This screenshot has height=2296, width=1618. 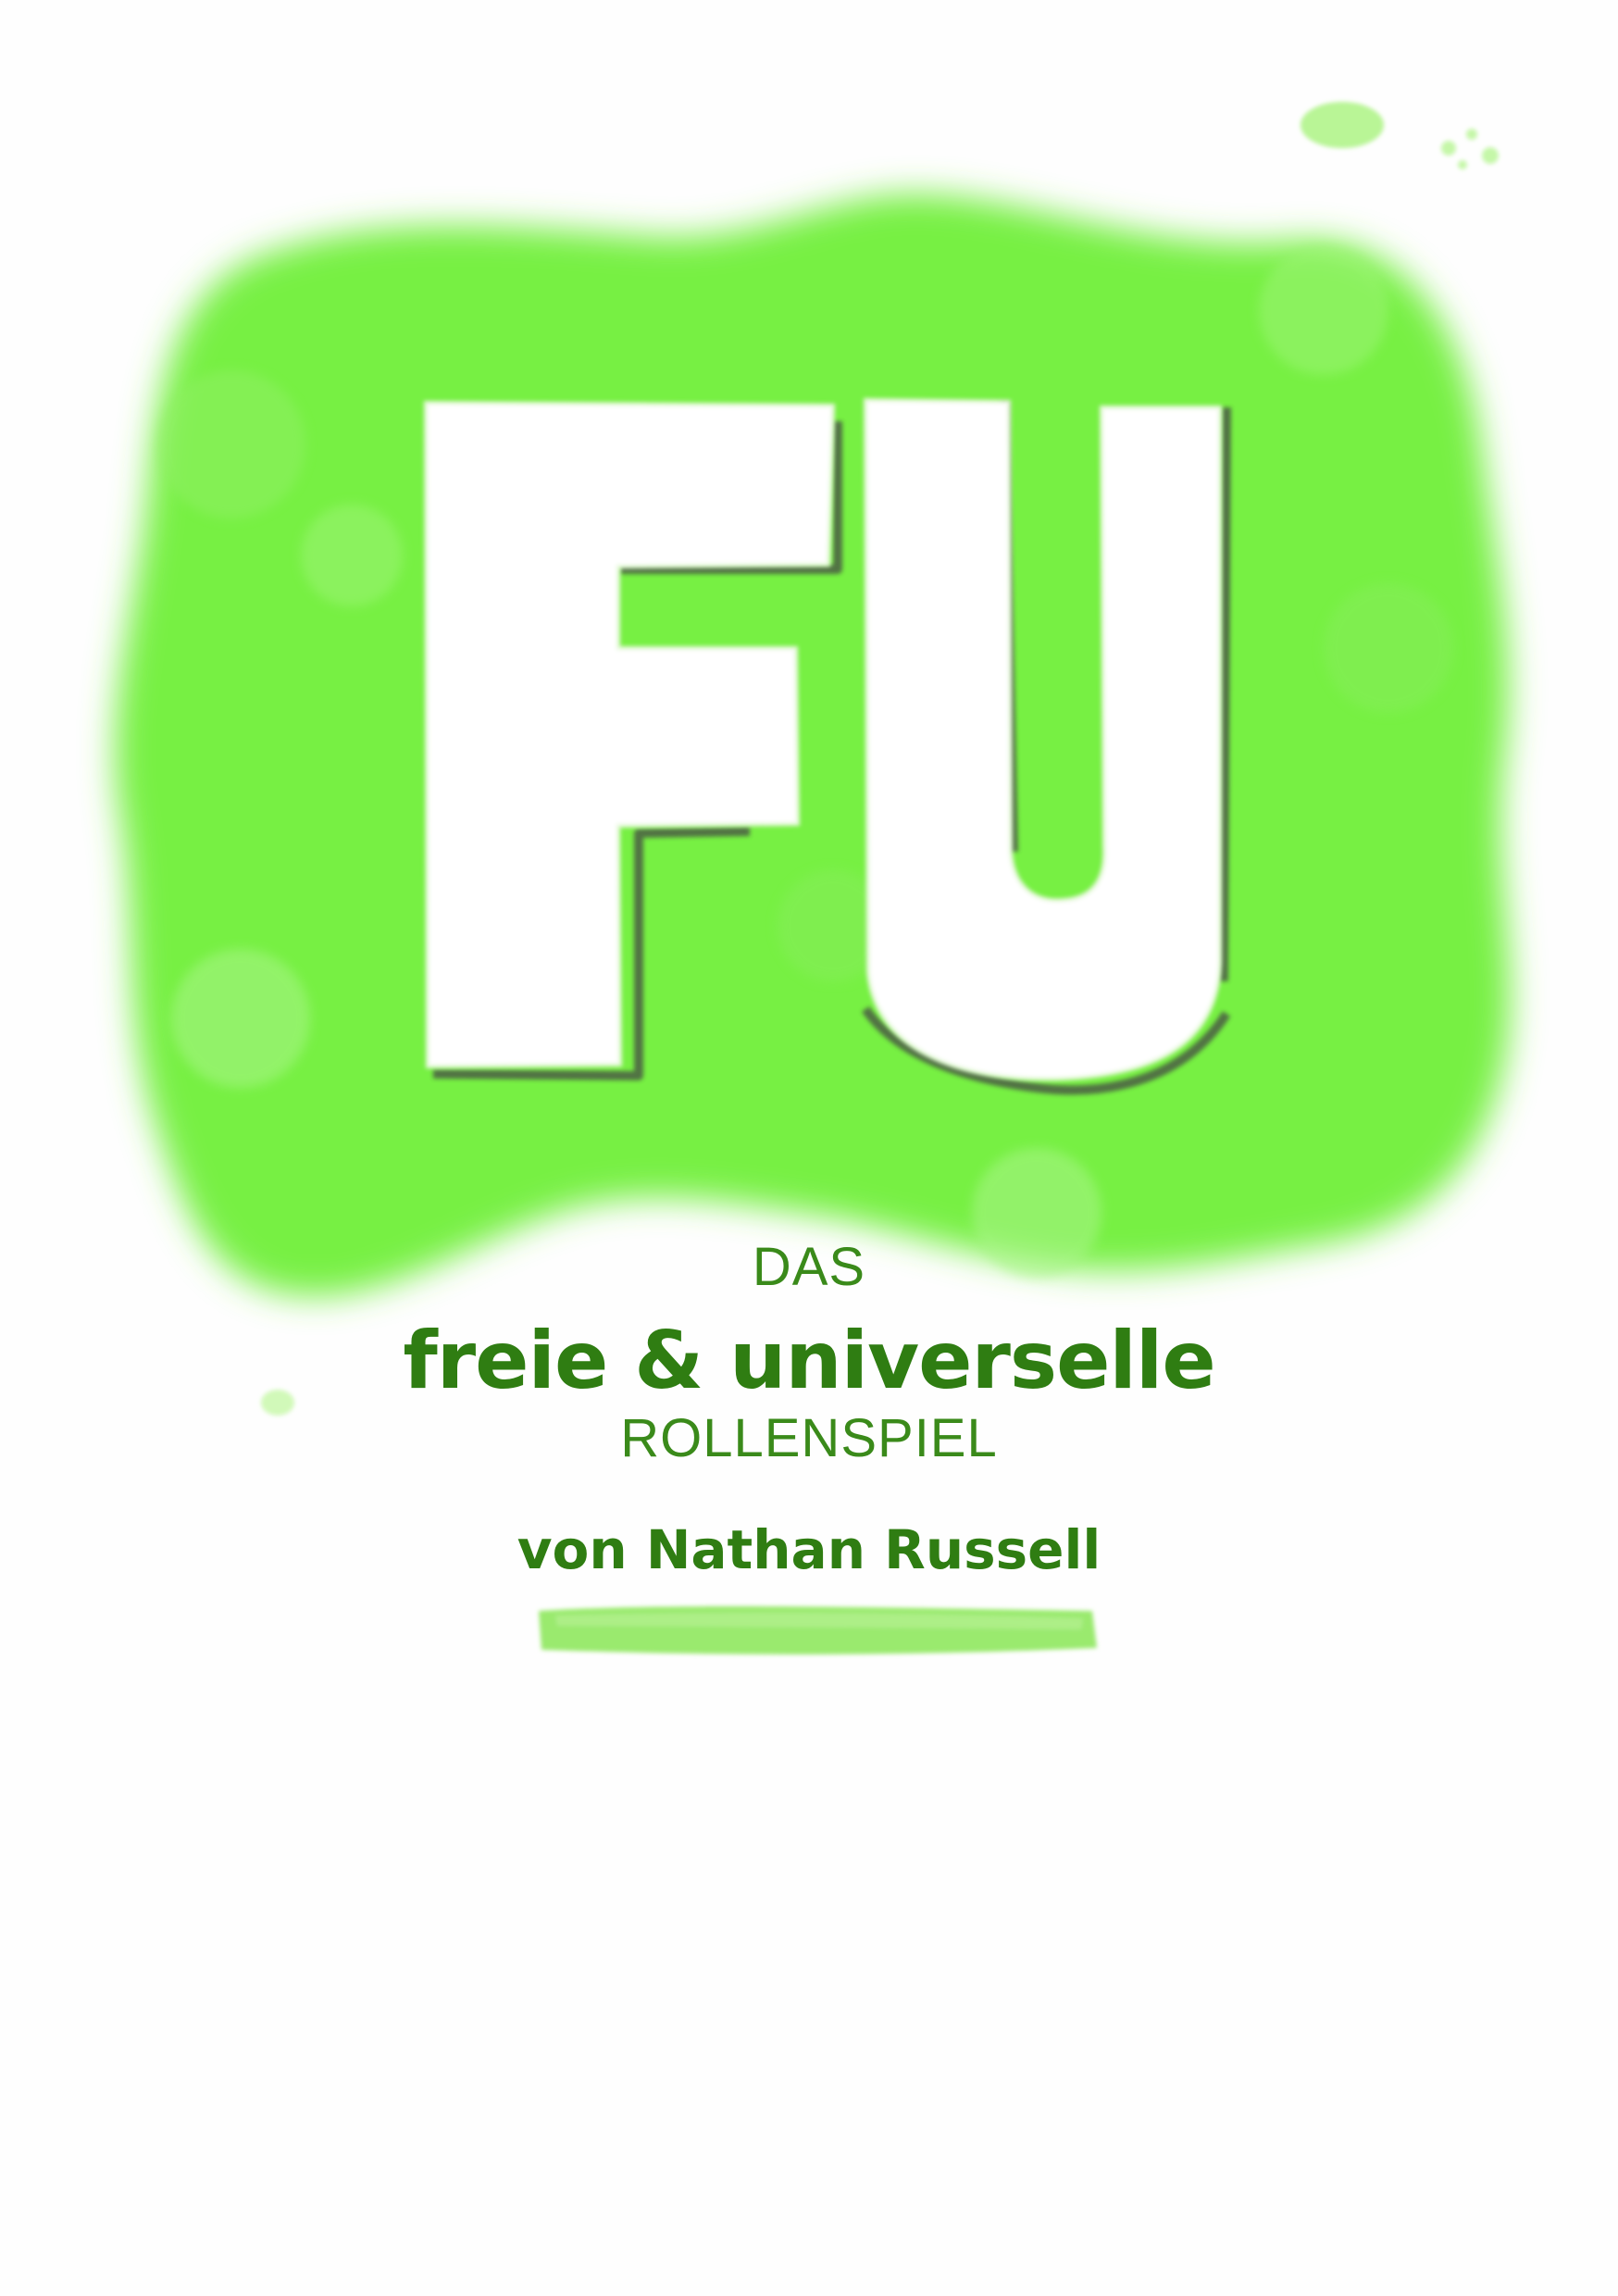 What do you see at coordinates (809, 1549) in the screenshot?
I see `cover-author: von Nathan Russell` at bounding box center [809, 1549].